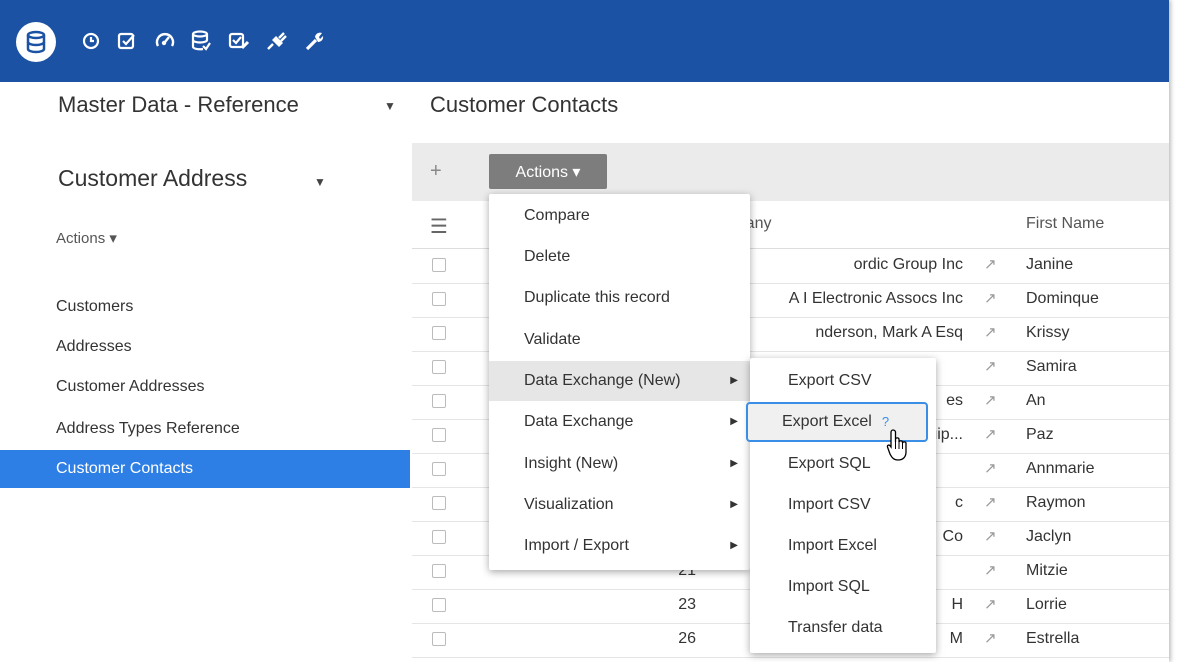  What do you see at coordinates (315, 41) in the screenshot?
I see `wrench-icon` at bounding box center [315, 41].